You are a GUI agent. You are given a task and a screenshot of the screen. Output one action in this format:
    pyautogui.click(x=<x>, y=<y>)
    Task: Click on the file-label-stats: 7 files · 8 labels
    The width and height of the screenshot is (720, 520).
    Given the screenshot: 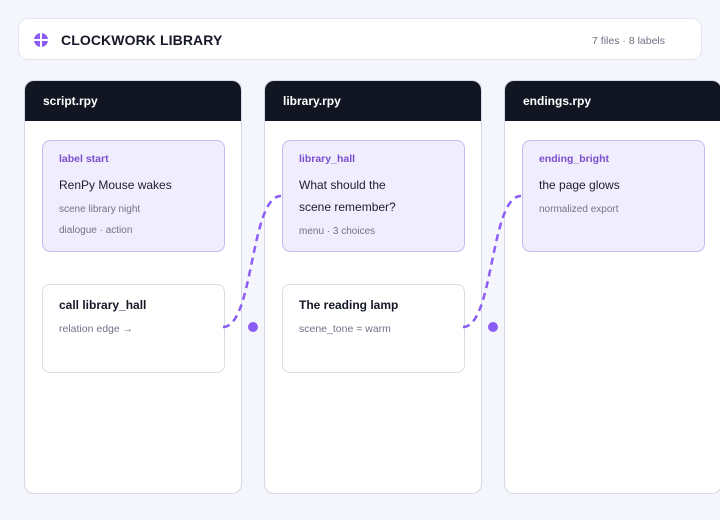 What is the action you would take?
    pyautogui.click(x=628, y=41)
    